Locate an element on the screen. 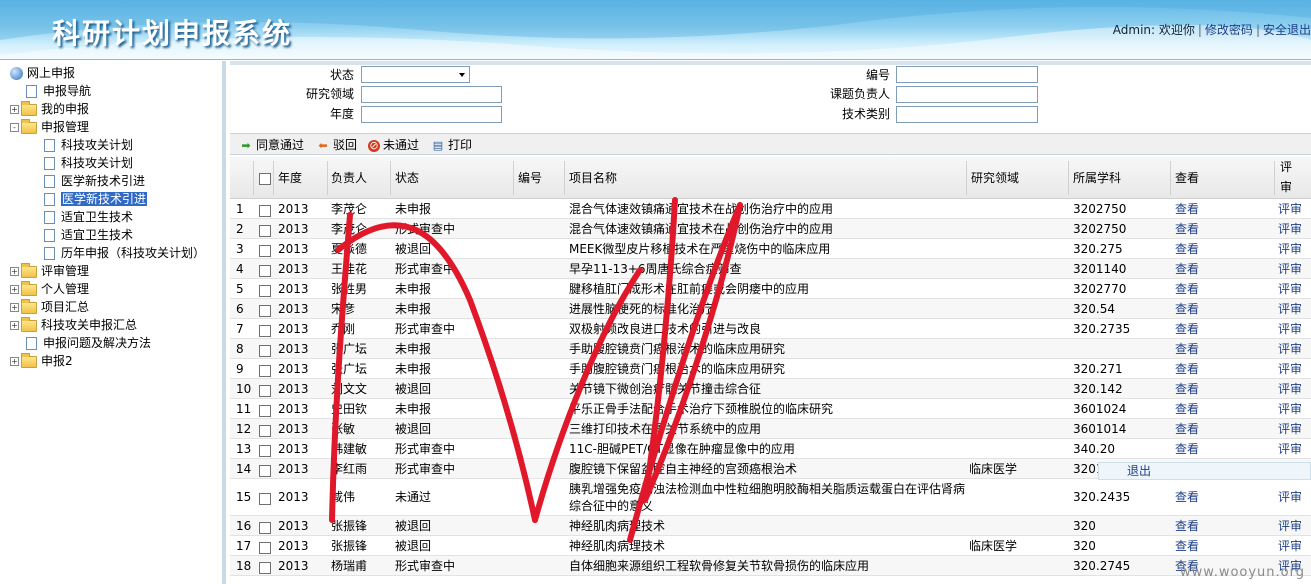 Image resolution: width=1311 pixels, height=584 pixels. table-row: 17 2013 张振锋 被退回 临床医学 320 查看 评审 神经肌肉病理技术 is located at coordinates (770, 546).